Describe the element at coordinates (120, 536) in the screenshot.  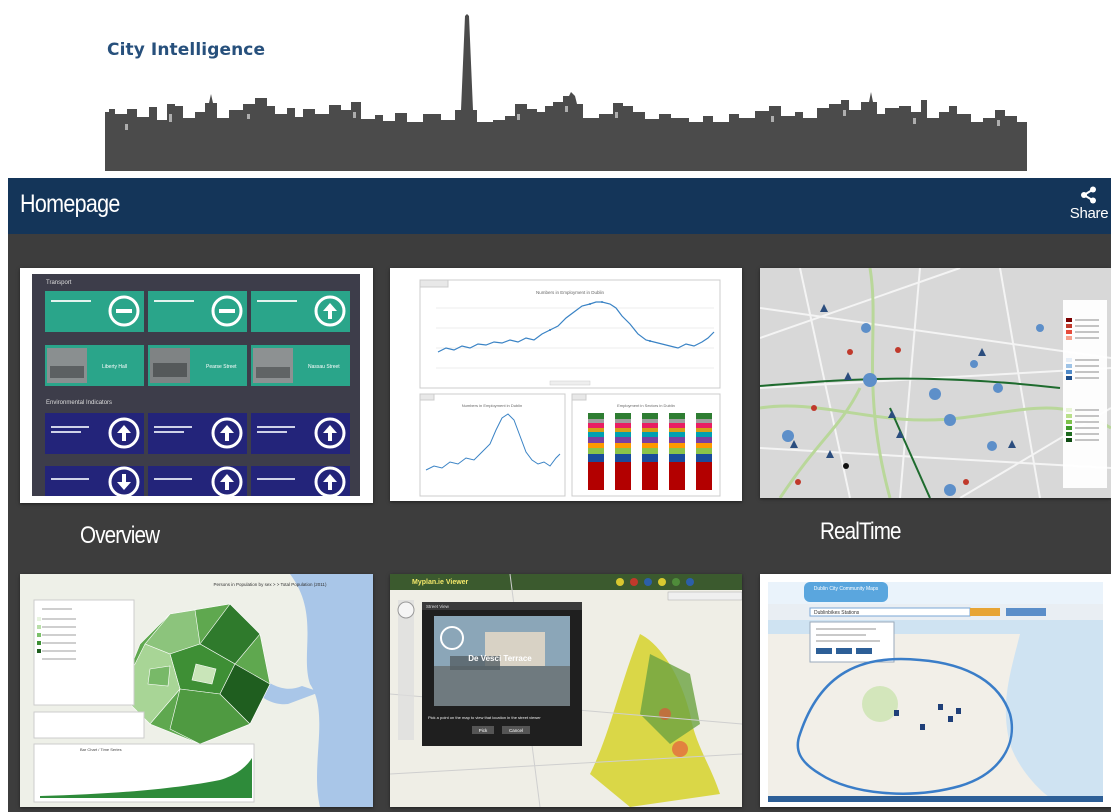
I see `tile-label-overview: Overview` at that location.